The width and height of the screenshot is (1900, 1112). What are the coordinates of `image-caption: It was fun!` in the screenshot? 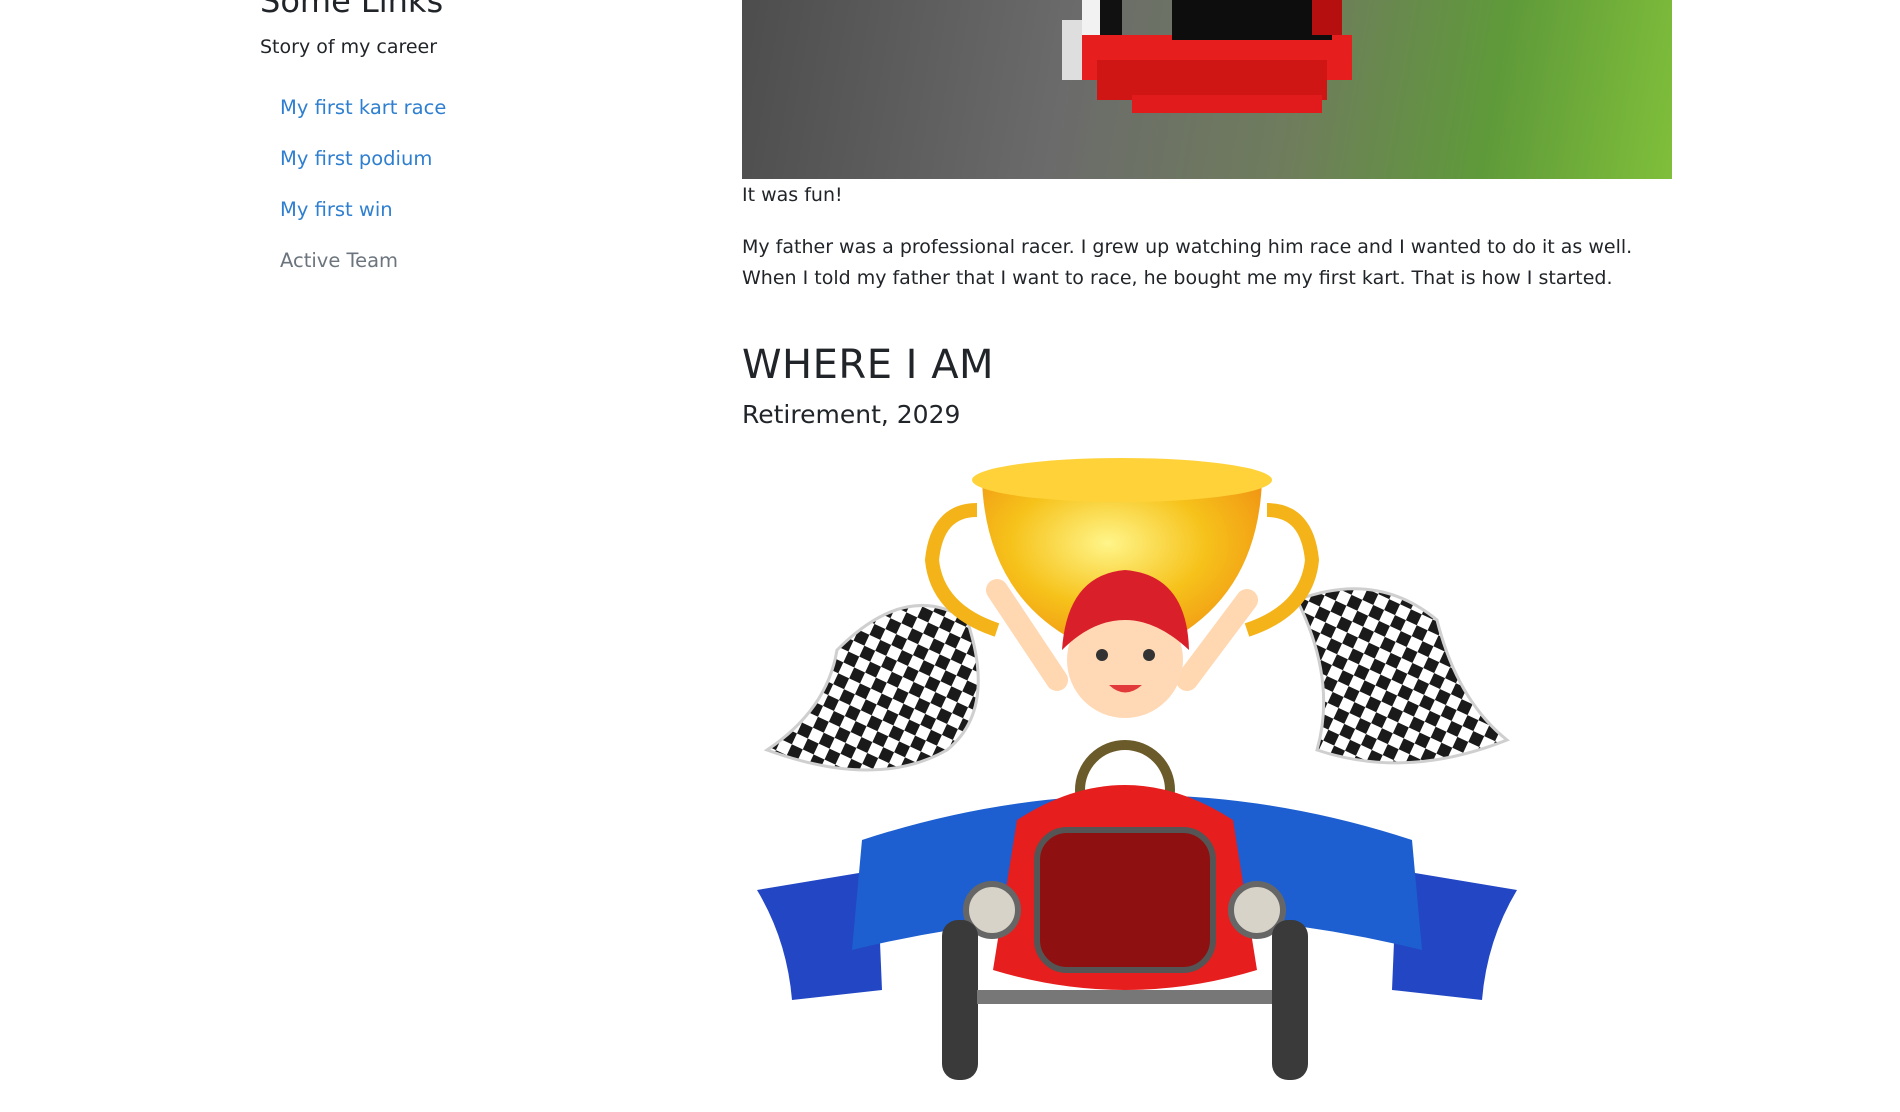 It's located at (792, 195).